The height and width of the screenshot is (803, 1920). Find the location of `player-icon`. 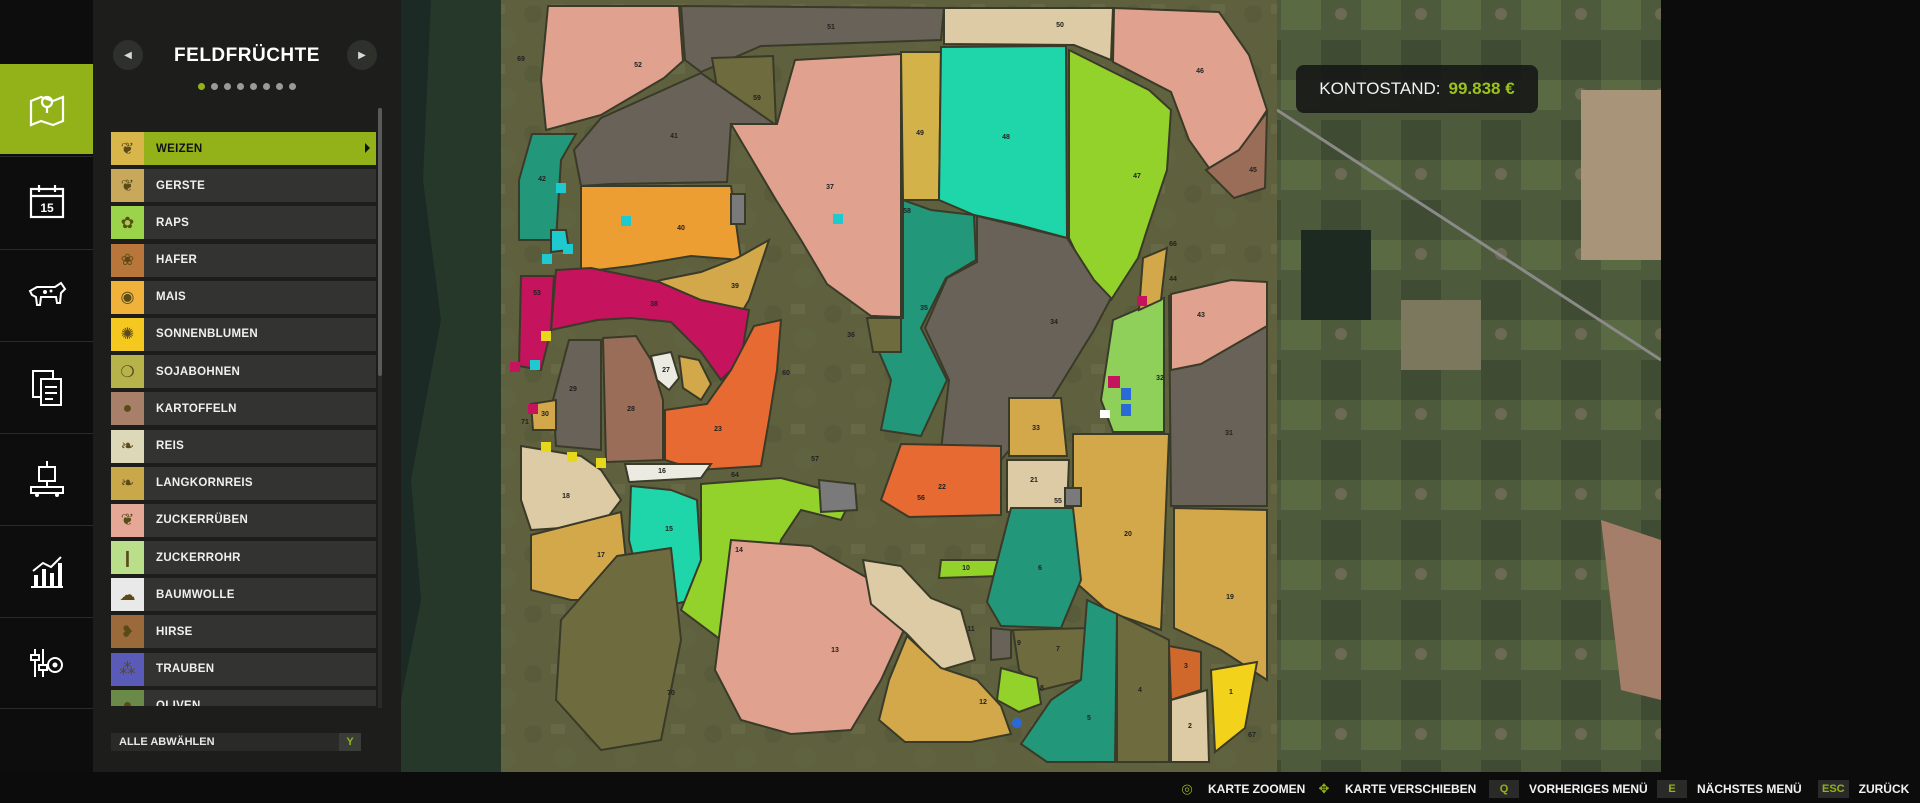

player-icon is located at coordinates (1017, 723).